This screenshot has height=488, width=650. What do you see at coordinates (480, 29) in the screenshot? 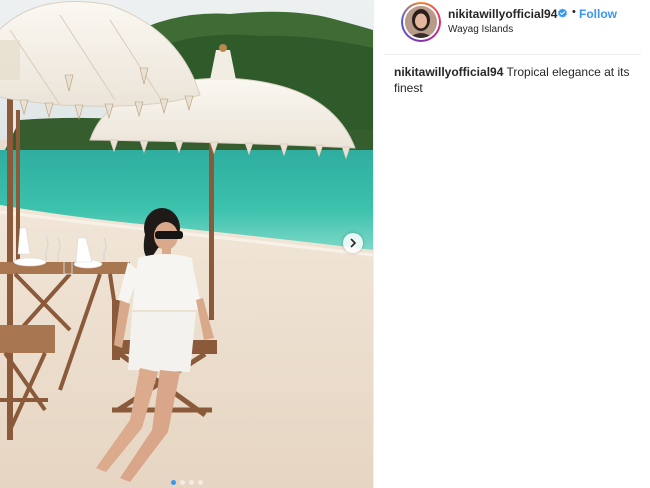
I see `location-link: Wayag Islands` at bounding box center [480, 29].